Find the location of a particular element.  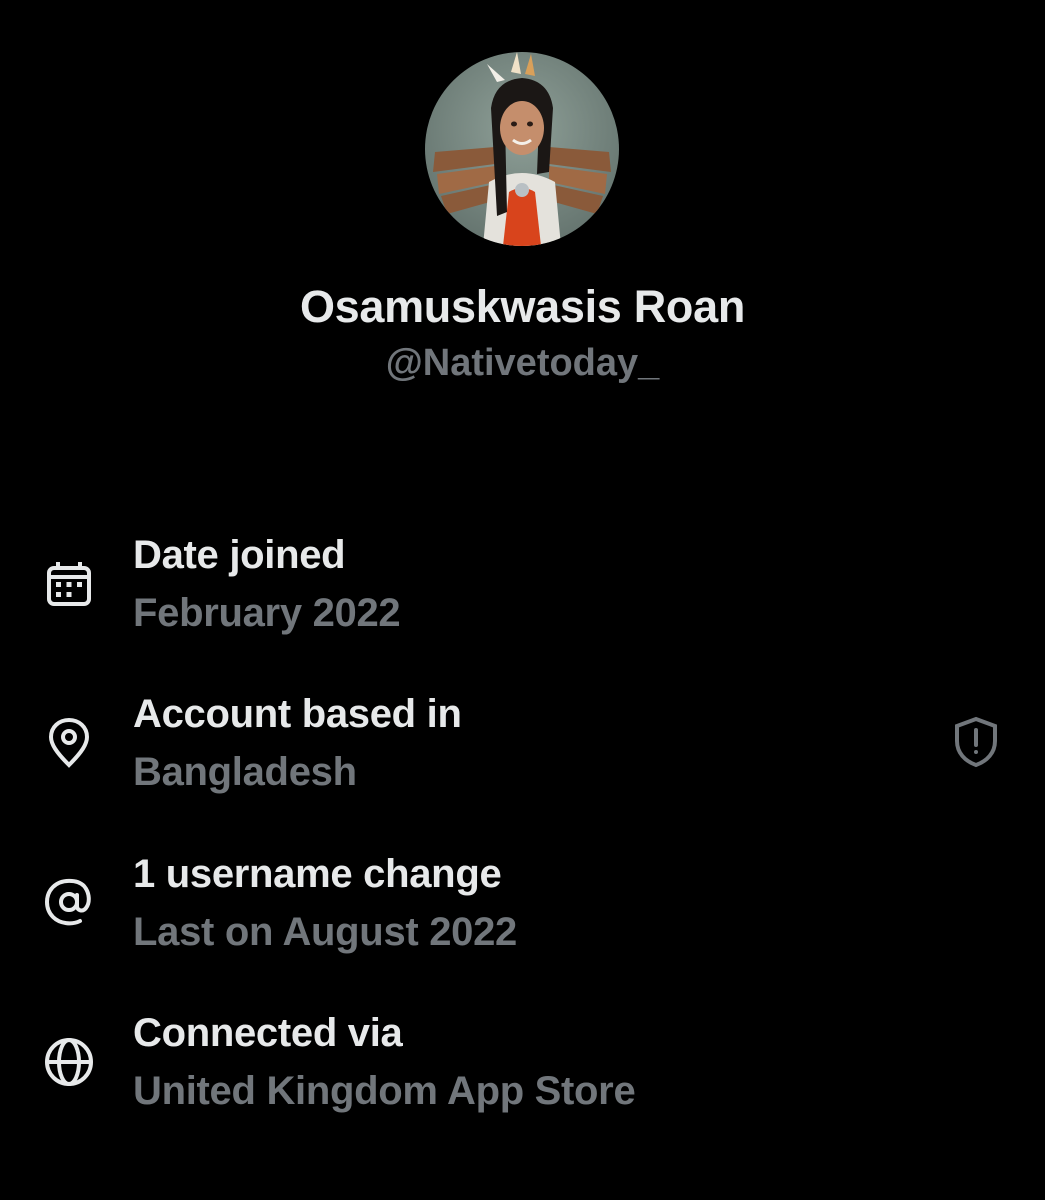

date-joined-row: Date joined February 2022 is located at coordinates (522, 590).